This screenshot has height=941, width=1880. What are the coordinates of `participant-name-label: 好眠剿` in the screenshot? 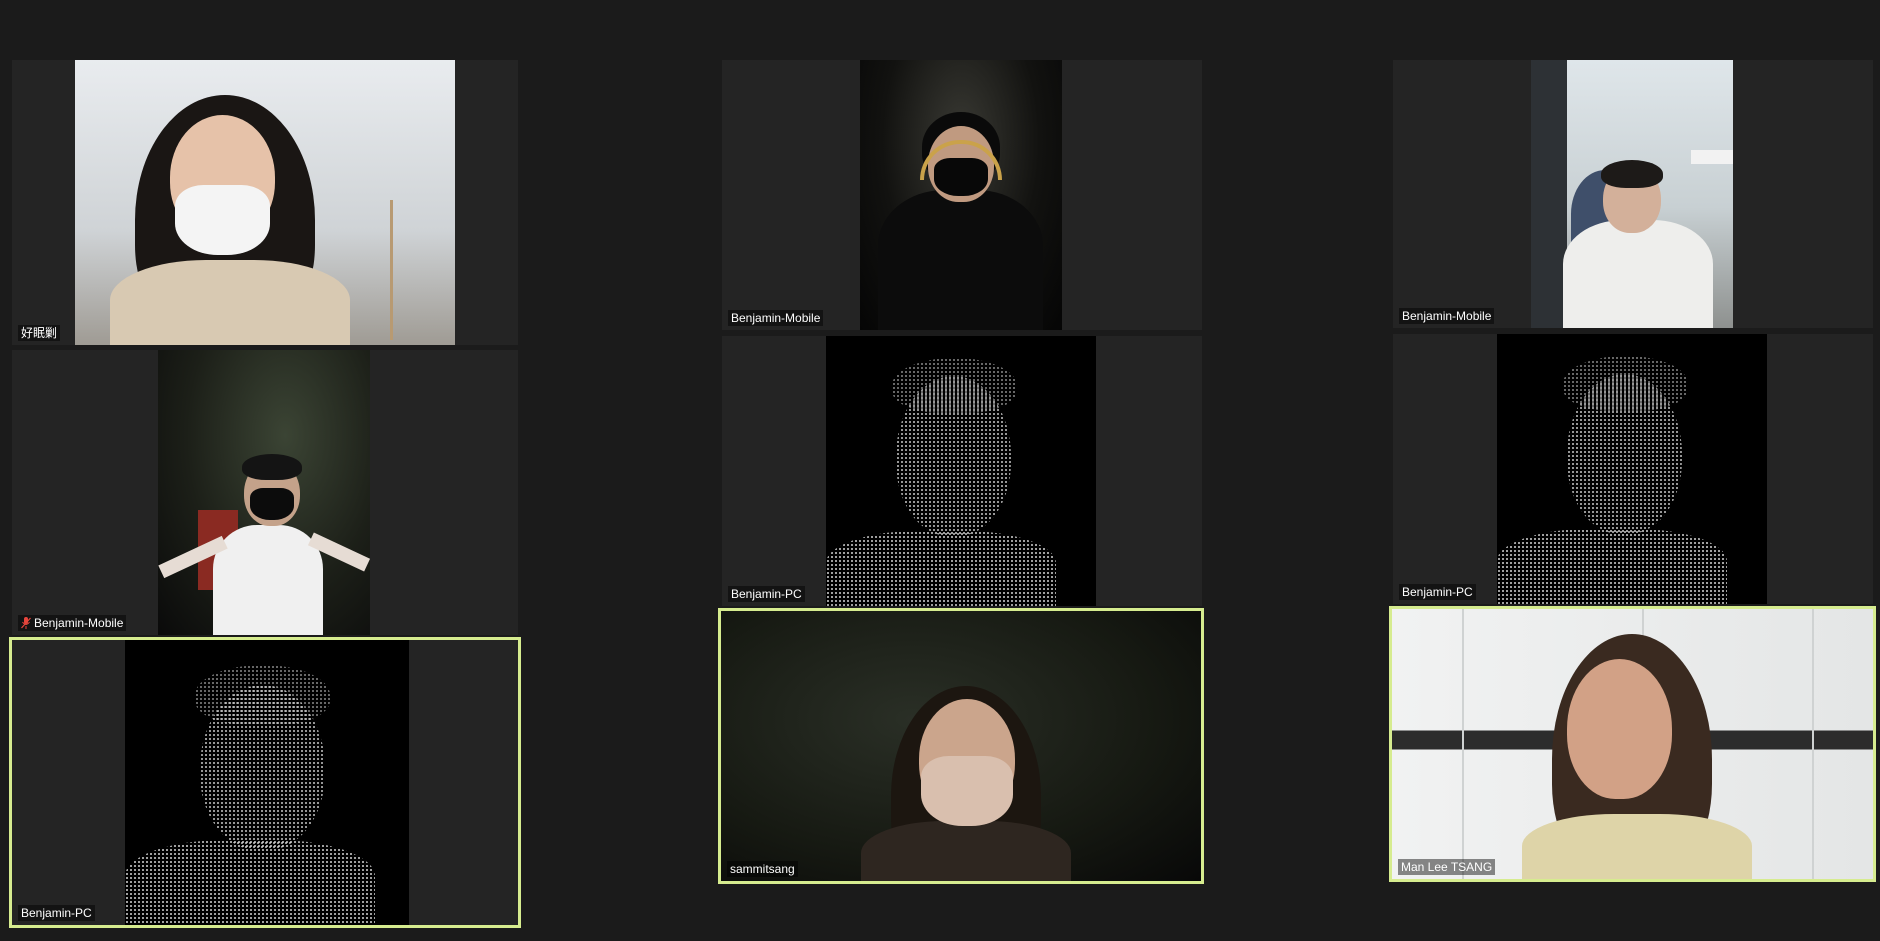 It's located at (39, 333).